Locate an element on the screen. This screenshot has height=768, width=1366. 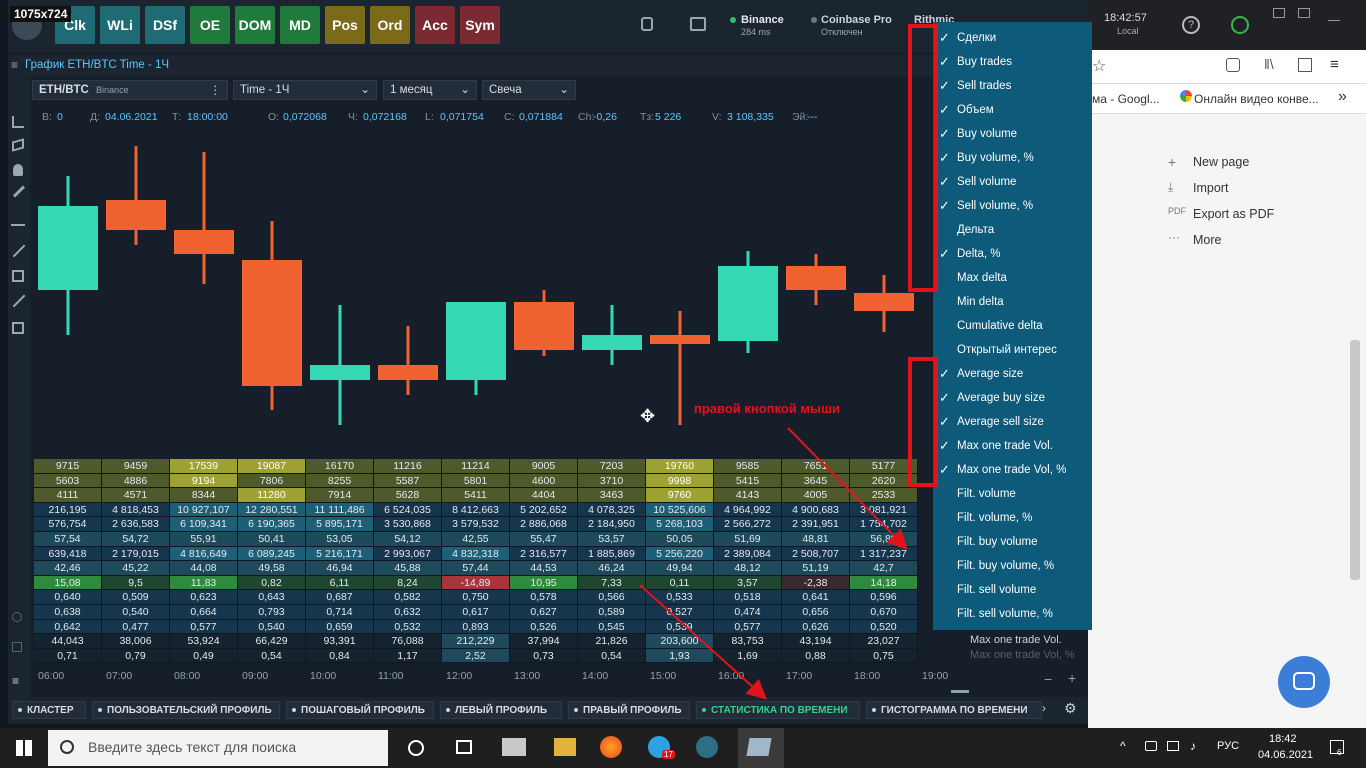
user-icon is located at coordinates (1240, 25).